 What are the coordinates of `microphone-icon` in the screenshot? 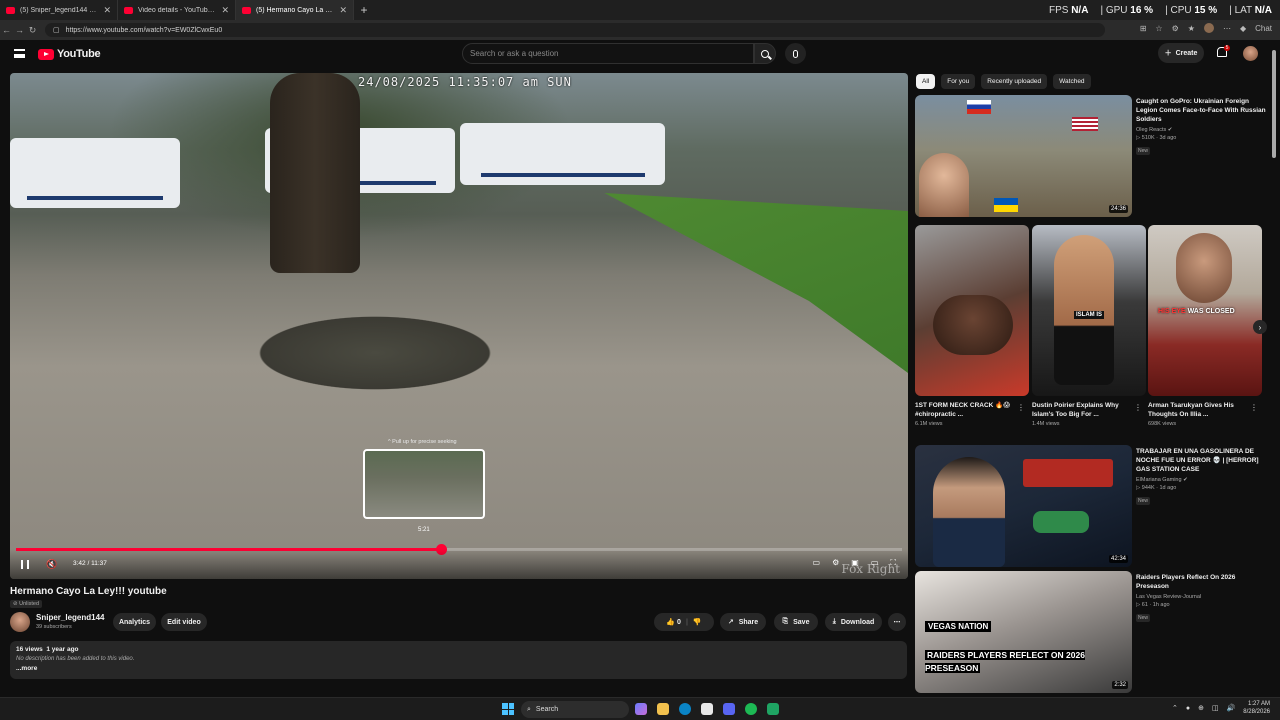 It's located at (795, 53).